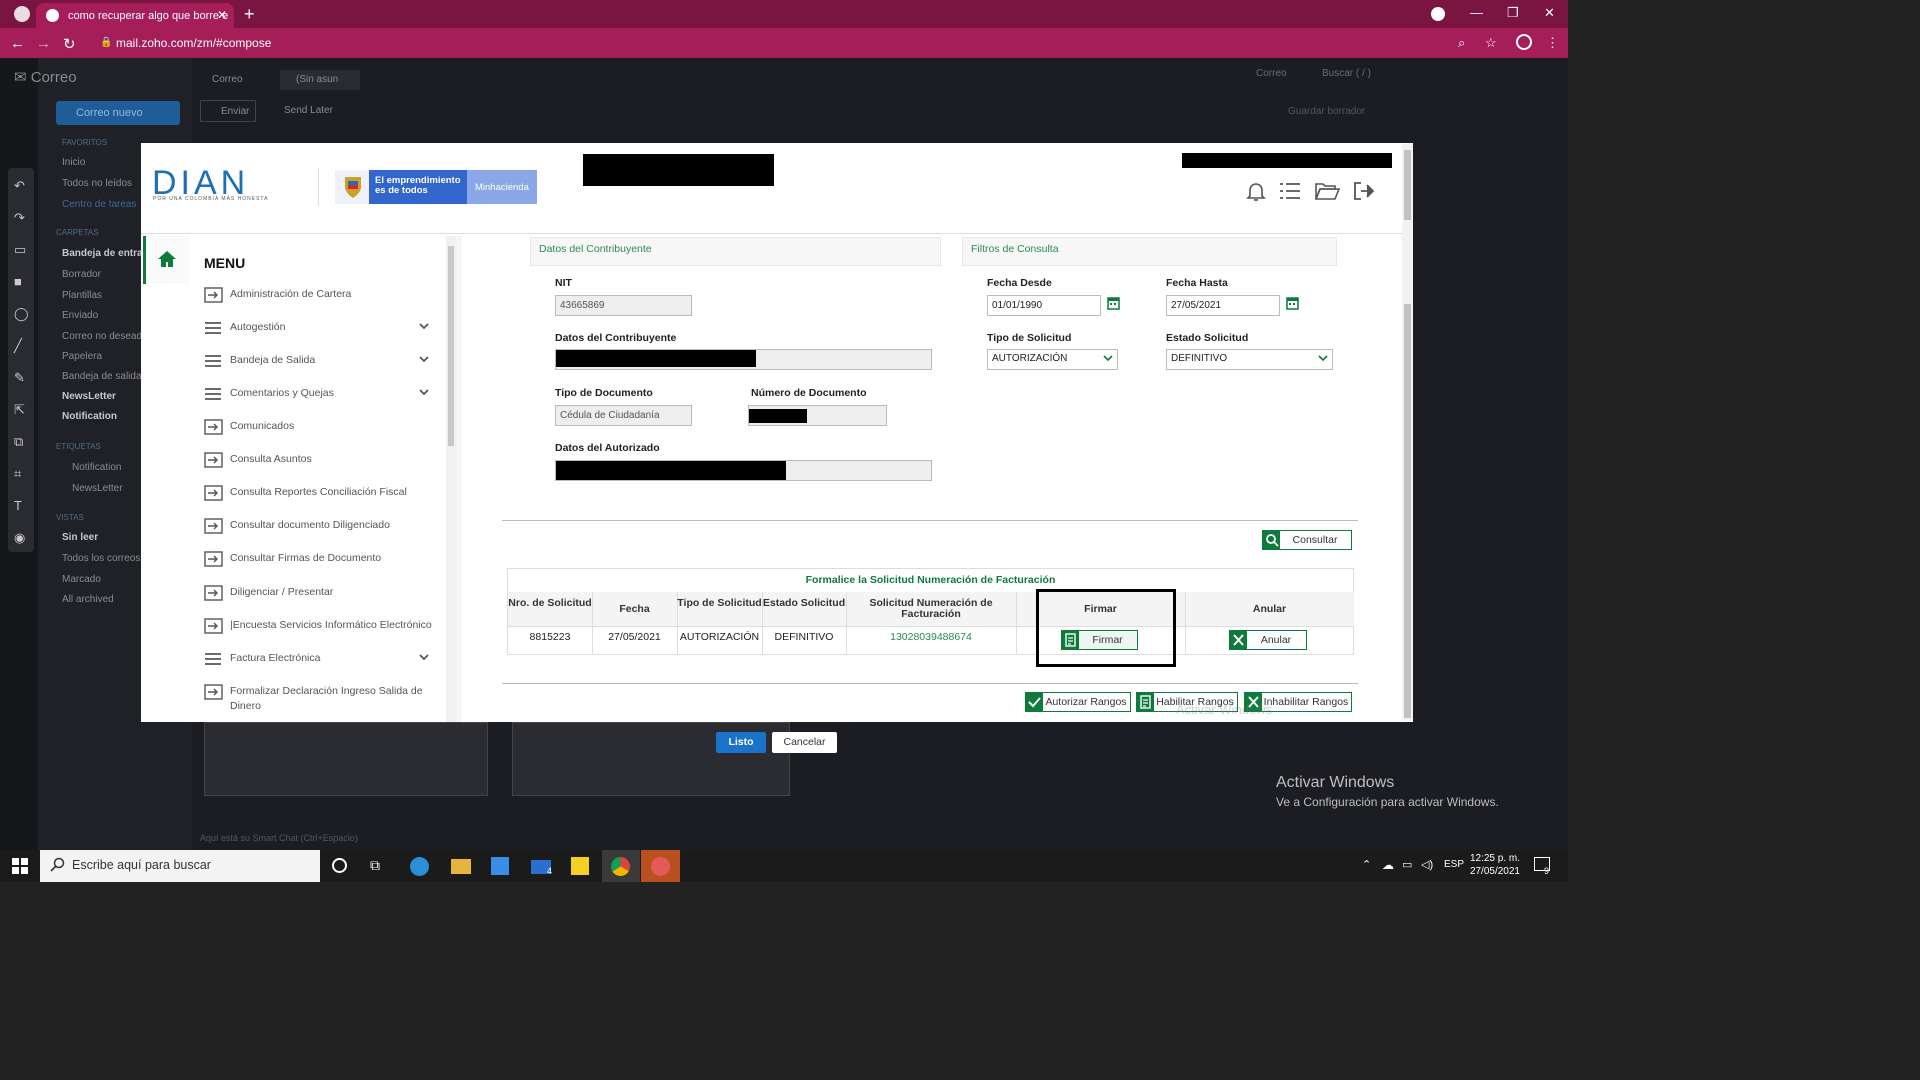  I want to click on fav-item: Todos no leídos, so click(97, 183).